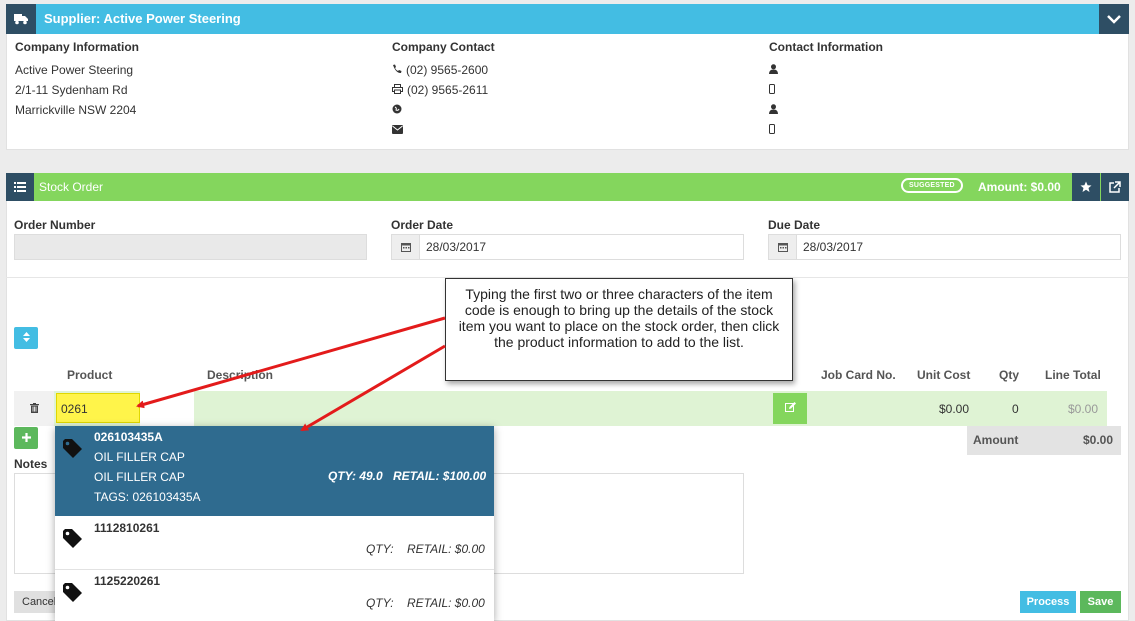 The image size is (1135, 621). I want to click on arrow-to-suggestion, so click(373, 388).